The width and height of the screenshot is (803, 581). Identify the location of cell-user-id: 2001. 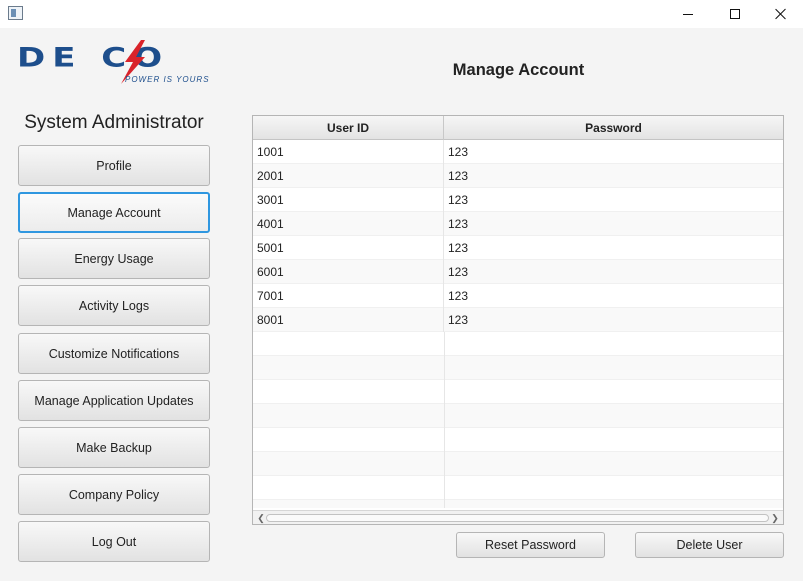
(348, 176).